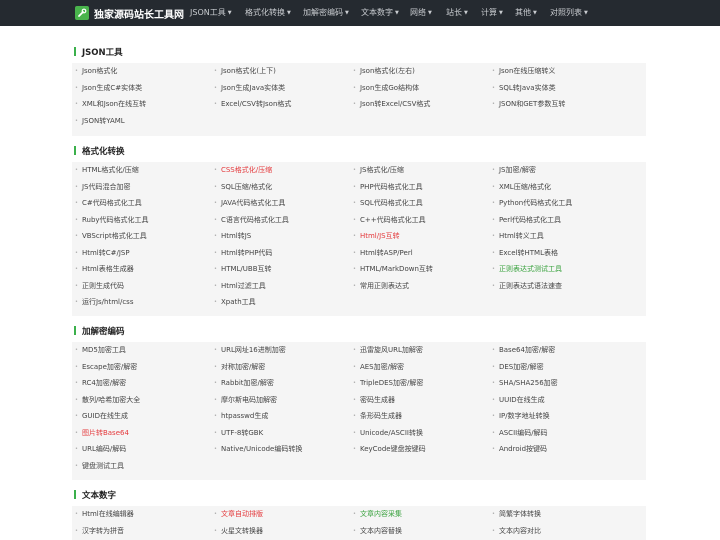 This screenshot has width=720, height=540. Describe the element at coordinates (144, 466) in the screenshot. I see `tool-link: 键盘测试工具` at that location.